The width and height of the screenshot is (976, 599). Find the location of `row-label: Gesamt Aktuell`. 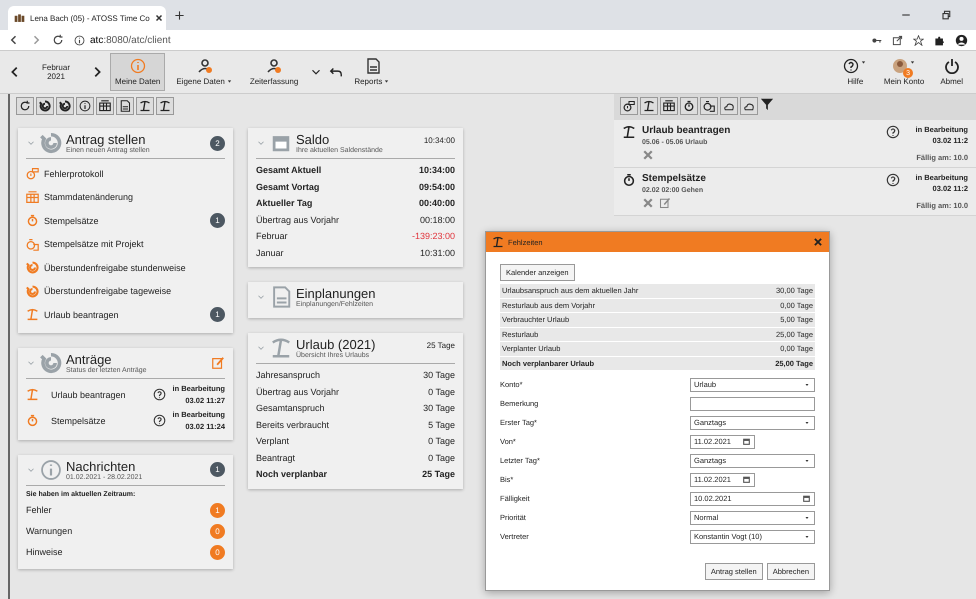

row-label: Gesamt Aktuell is located at coordinates (289, 170).